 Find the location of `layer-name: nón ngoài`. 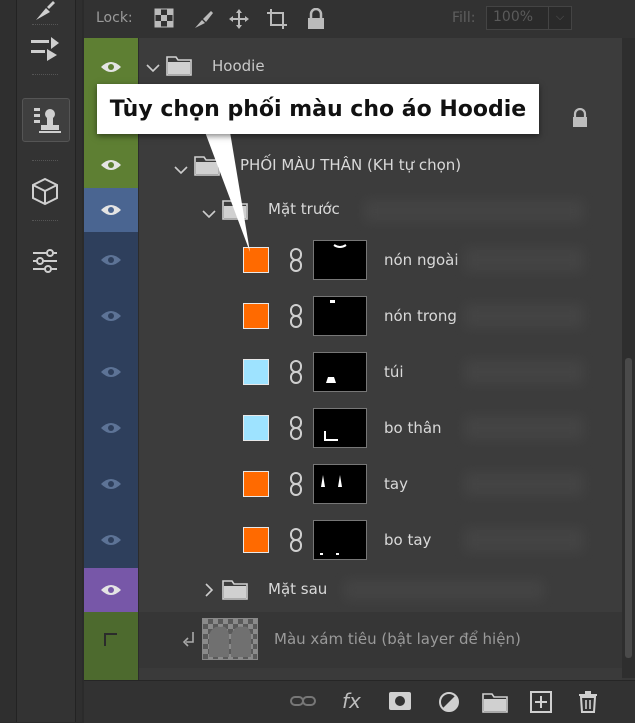

layer-name: nón ngoài is located at coordinates (421, 260).